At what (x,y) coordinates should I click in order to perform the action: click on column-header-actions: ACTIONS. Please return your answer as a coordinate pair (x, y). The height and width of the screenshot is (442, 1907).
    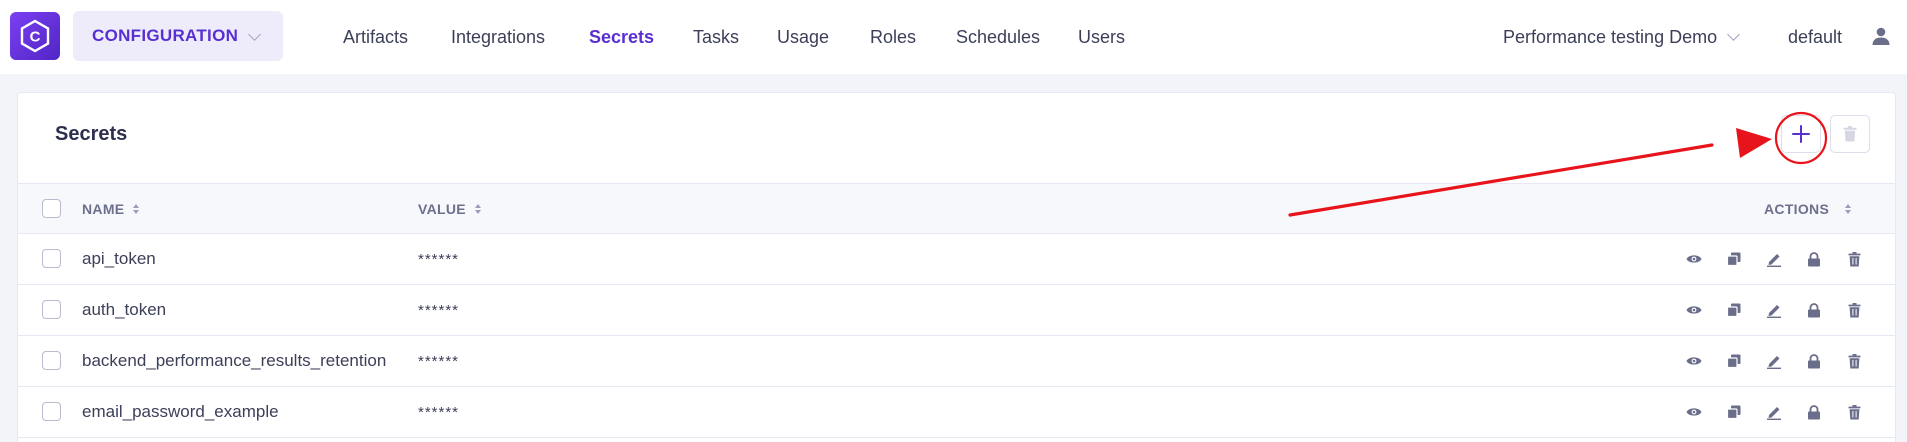
    Looking at the image, I should click on (1808, 208).